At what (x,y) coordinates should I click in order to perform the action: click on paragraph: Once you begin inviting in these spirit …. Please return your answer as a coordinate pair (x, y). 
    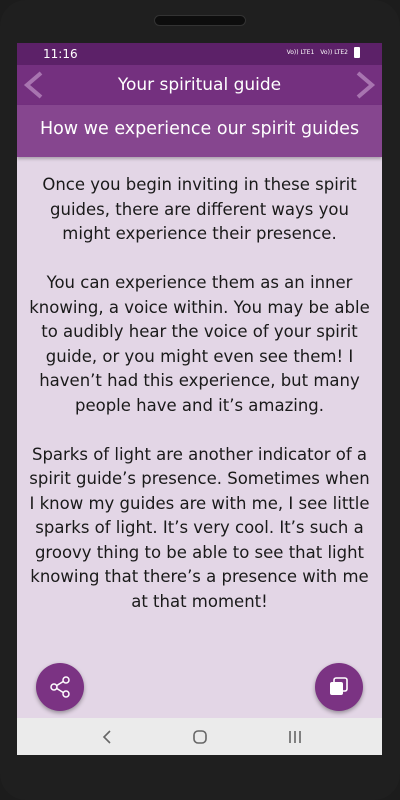
    Looking at the image, I should click on (199, 209).